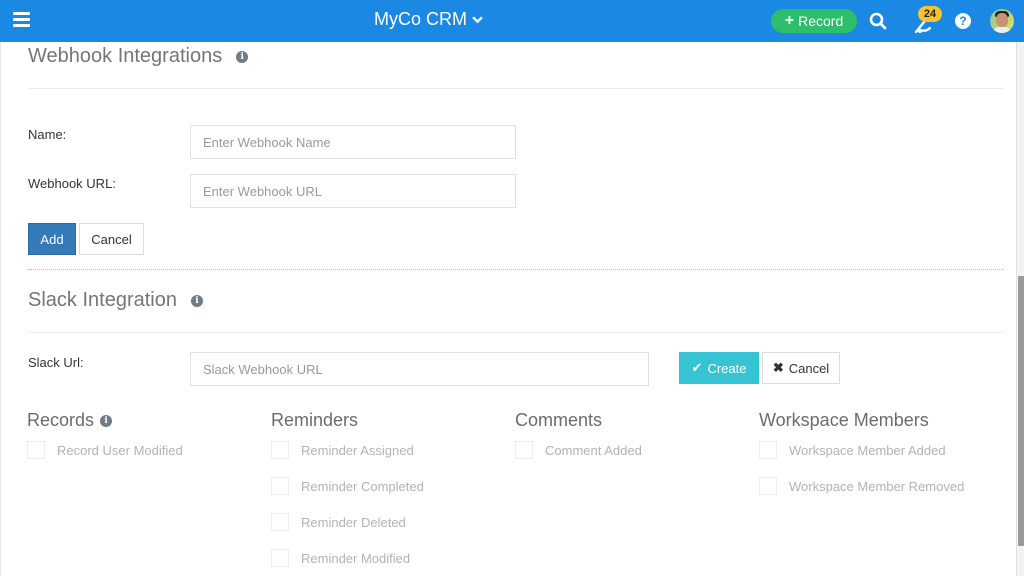 The width and height of the screenshot is (1024, 576). I want to click on event-checkbox-row: Comment Added, so click(578, 450).